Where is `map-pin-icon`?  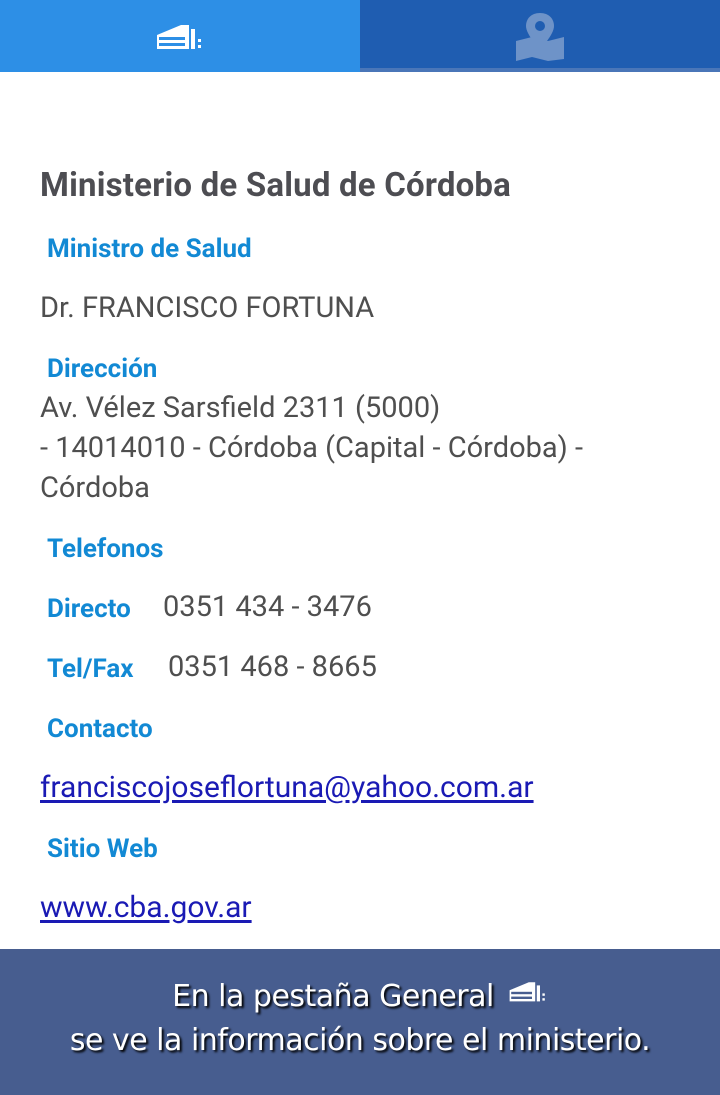
map-pin-icon is located at coordinates (540, 36).